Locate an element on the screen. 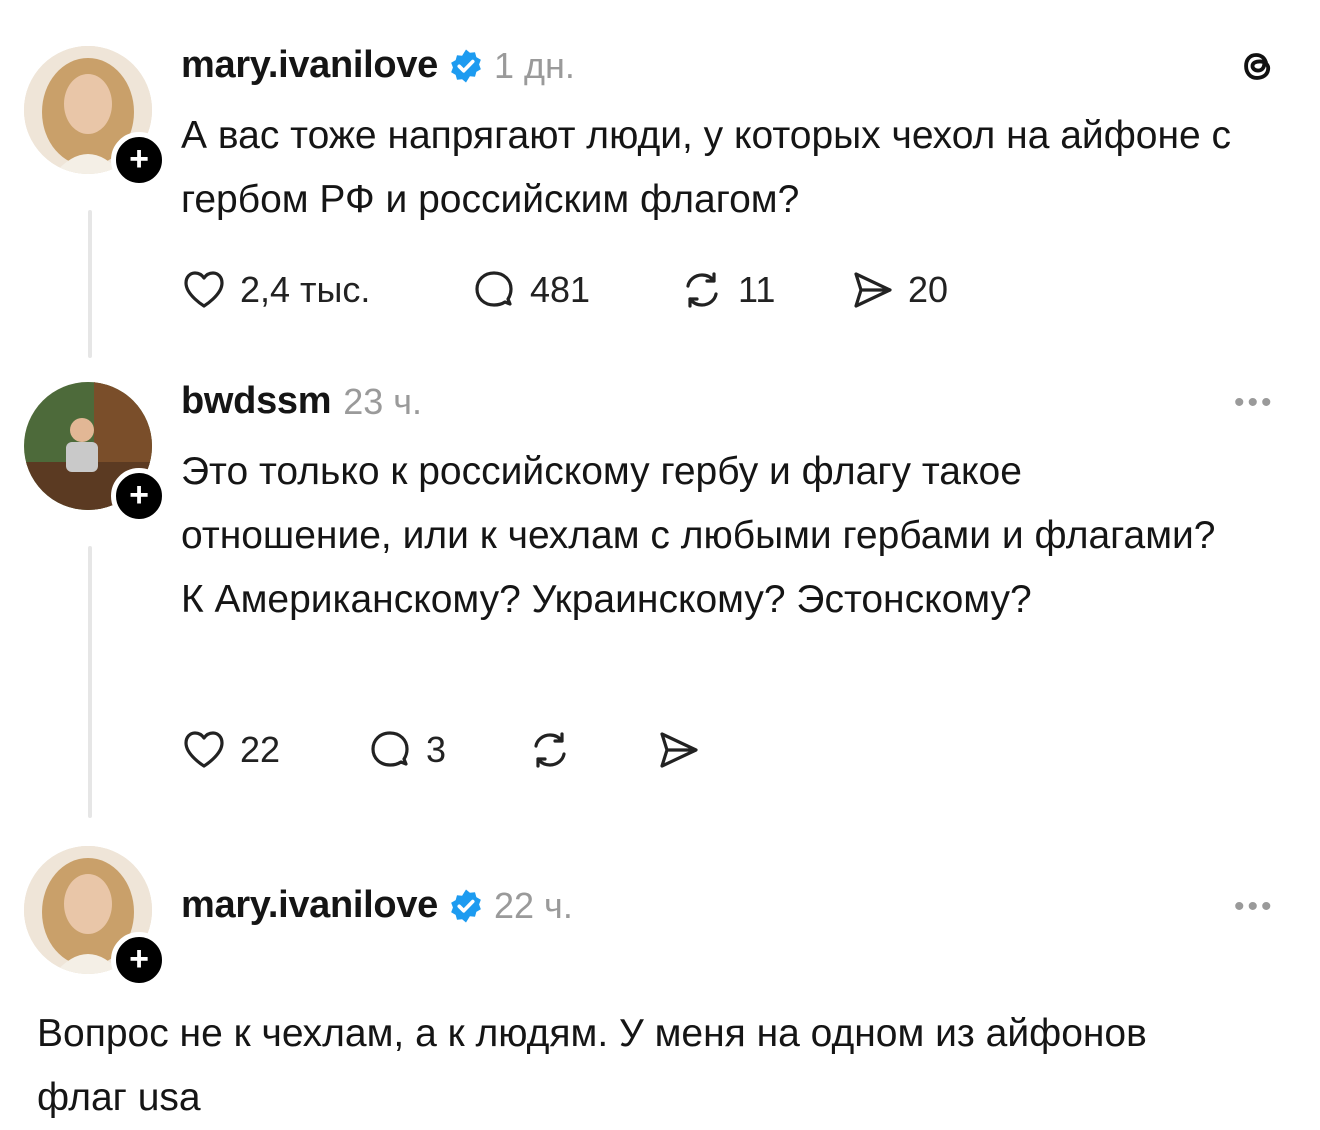  like-button: 2,4 тыс. is located at coordinates (275, 290).